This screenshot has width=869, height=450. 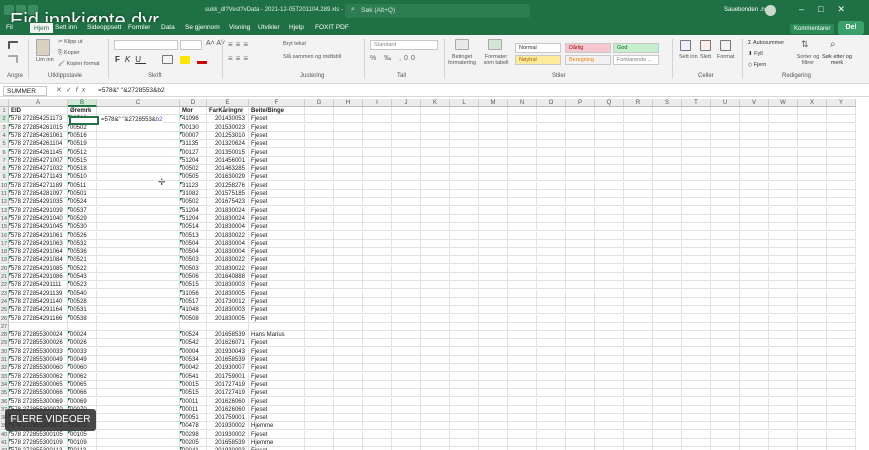 I want to click on cell-d: 00504, so click(x=193, y=243).